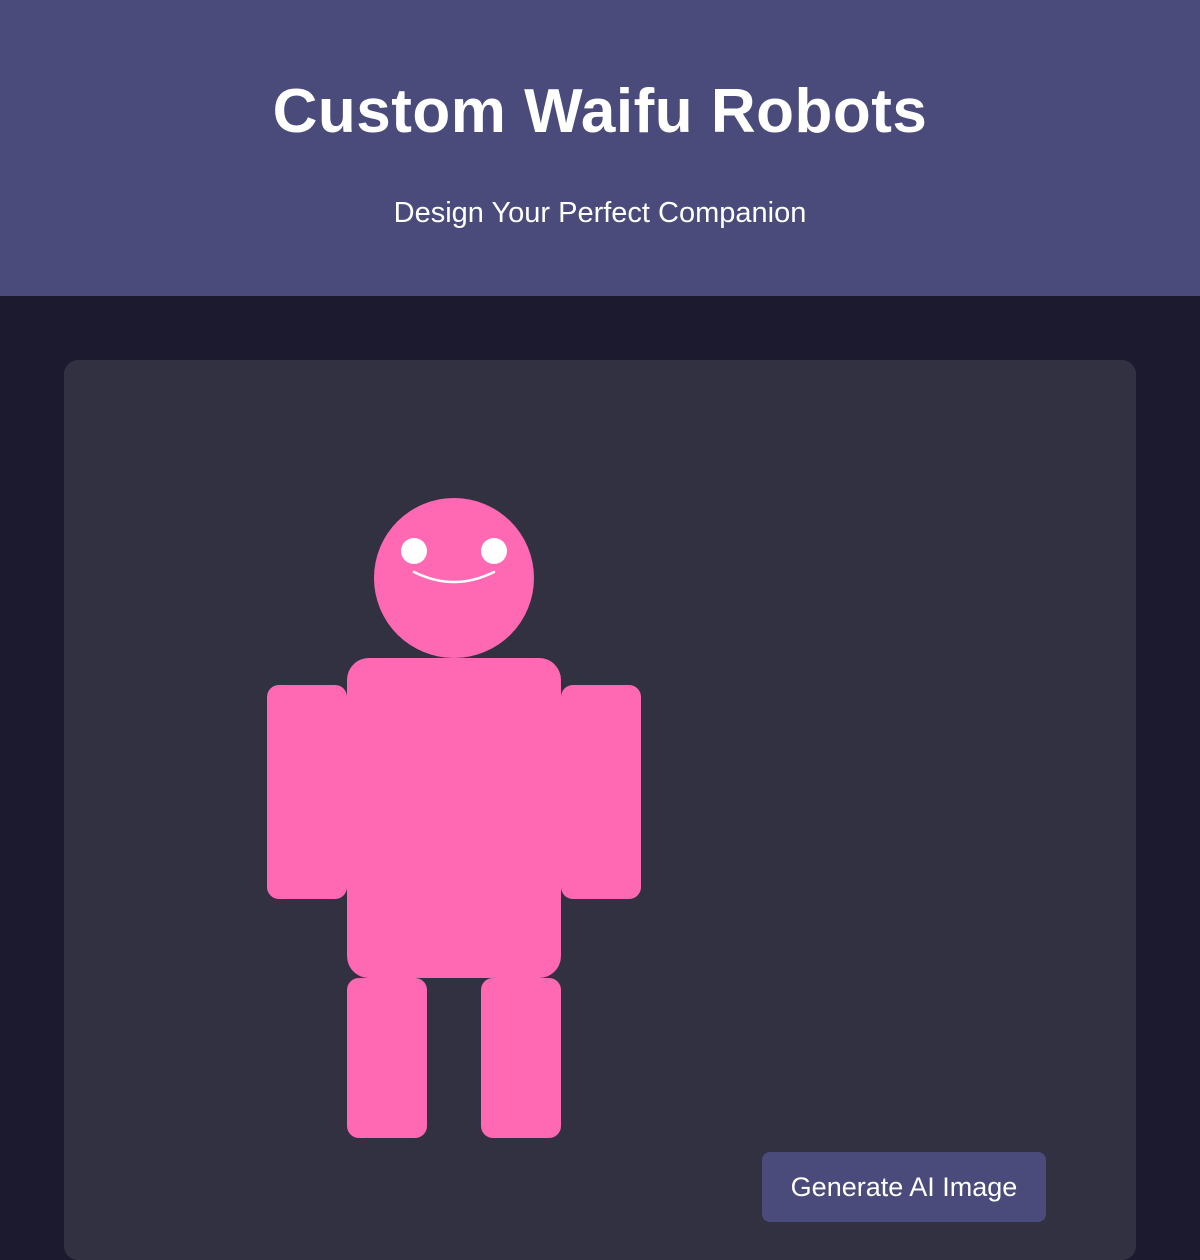  I want to click on robot-right-arm, so click(601, 792).